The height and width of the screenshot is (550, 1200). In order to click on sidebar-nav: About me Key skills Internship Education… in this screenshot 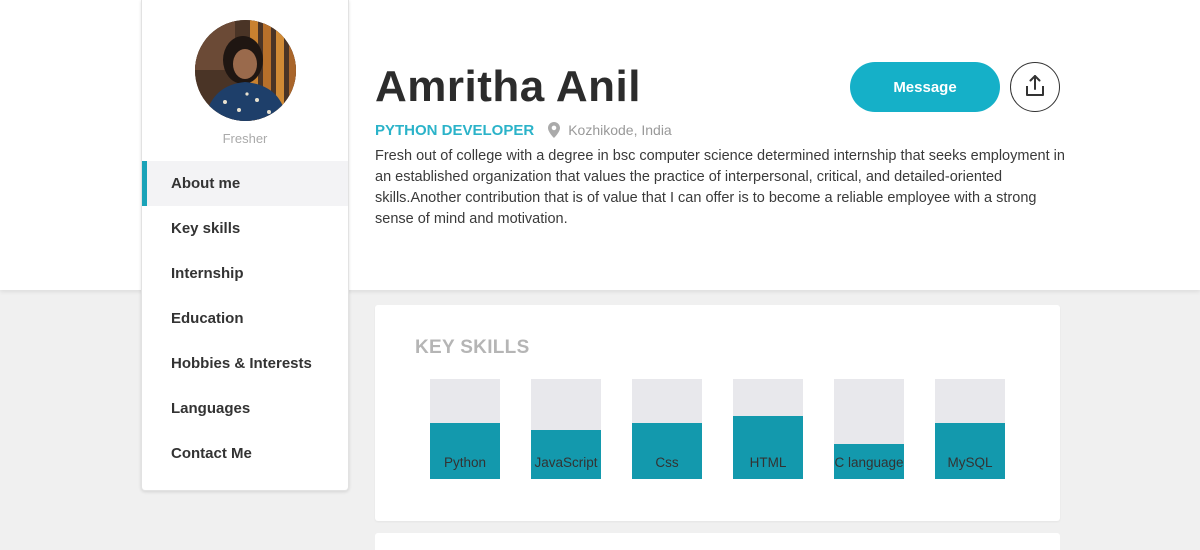, I will do `click(245, 318)`.